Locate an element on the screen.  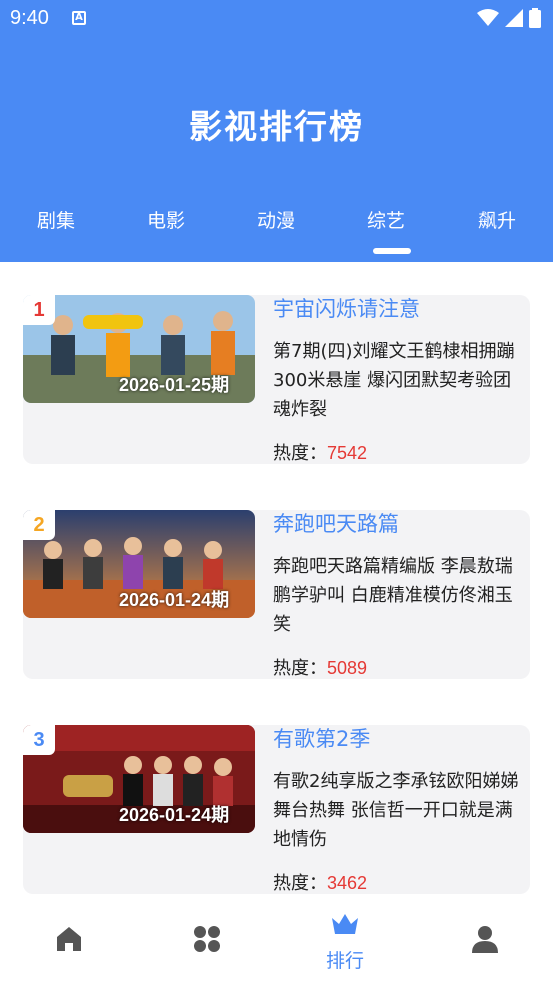
bottom-navigation: 排行 is located at coordinates (276, 943).